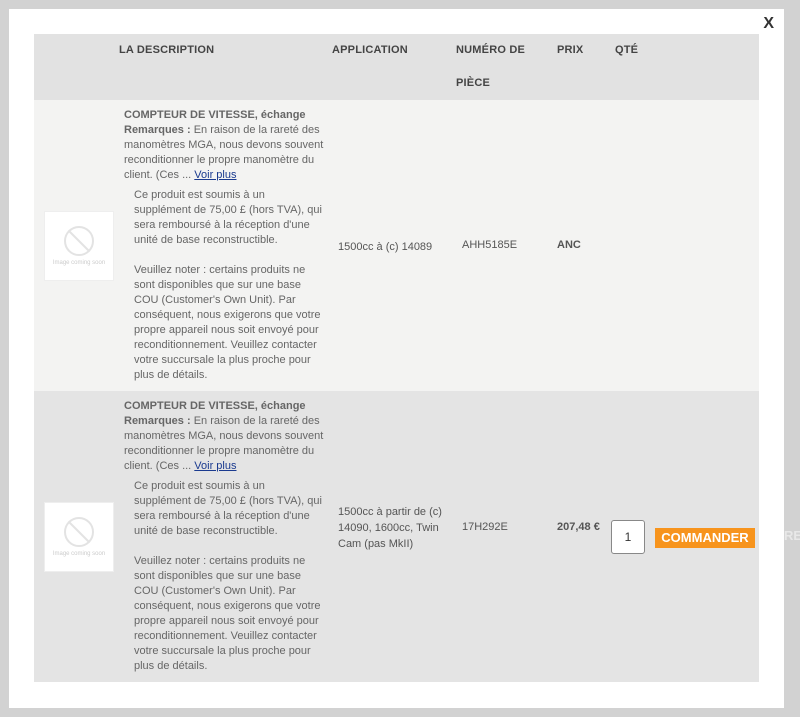 The height and width of the screenshot is (717, 800). What do you see at coordinates (628, 537) in the screenshot?
I see `quantity-input` at bounding box center [628, 537].